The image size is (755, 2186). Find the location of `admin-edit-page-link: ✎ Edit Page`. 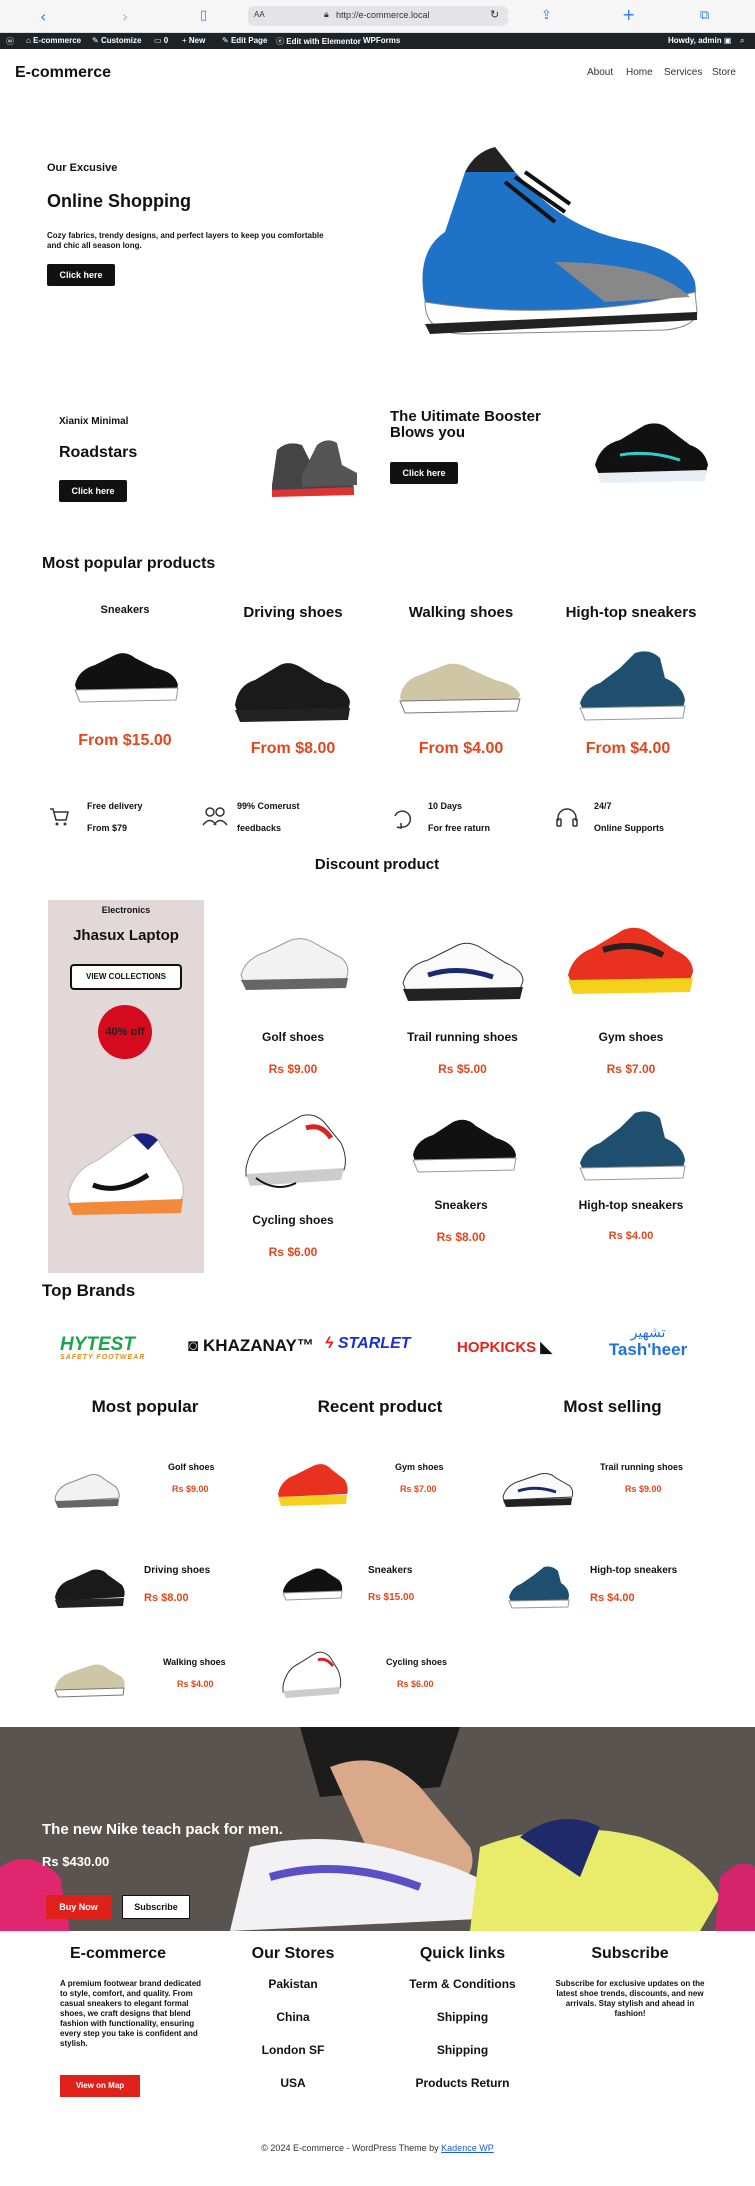

admin-edit-page-link: ✎ Edit Page is located at coordinates (244, 40).